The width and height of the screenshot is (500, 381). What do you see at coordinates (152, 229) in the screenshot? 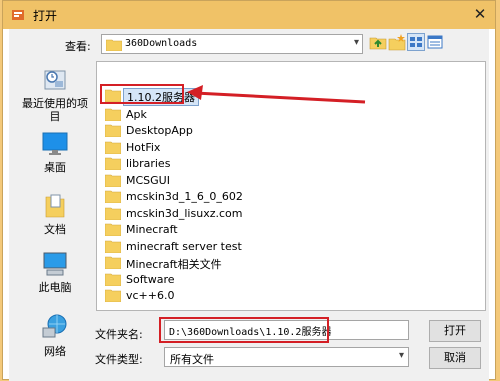
I see `file-name: Minecraft` at bounding box center [152, 229].